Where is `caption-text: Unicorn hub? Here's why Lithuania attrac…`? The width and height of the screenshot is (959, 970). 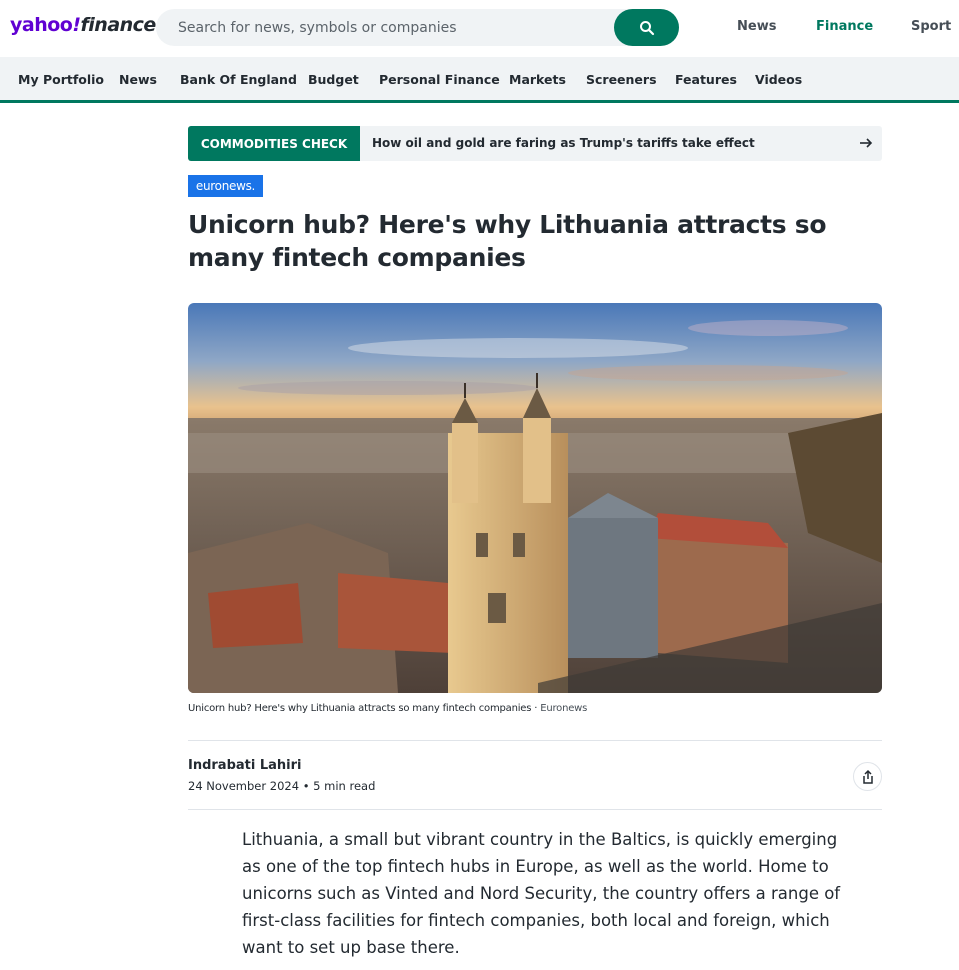 caption-text: Unicorn hub? Here's why Lithuania attrac… is located at coordinates (360, 708).